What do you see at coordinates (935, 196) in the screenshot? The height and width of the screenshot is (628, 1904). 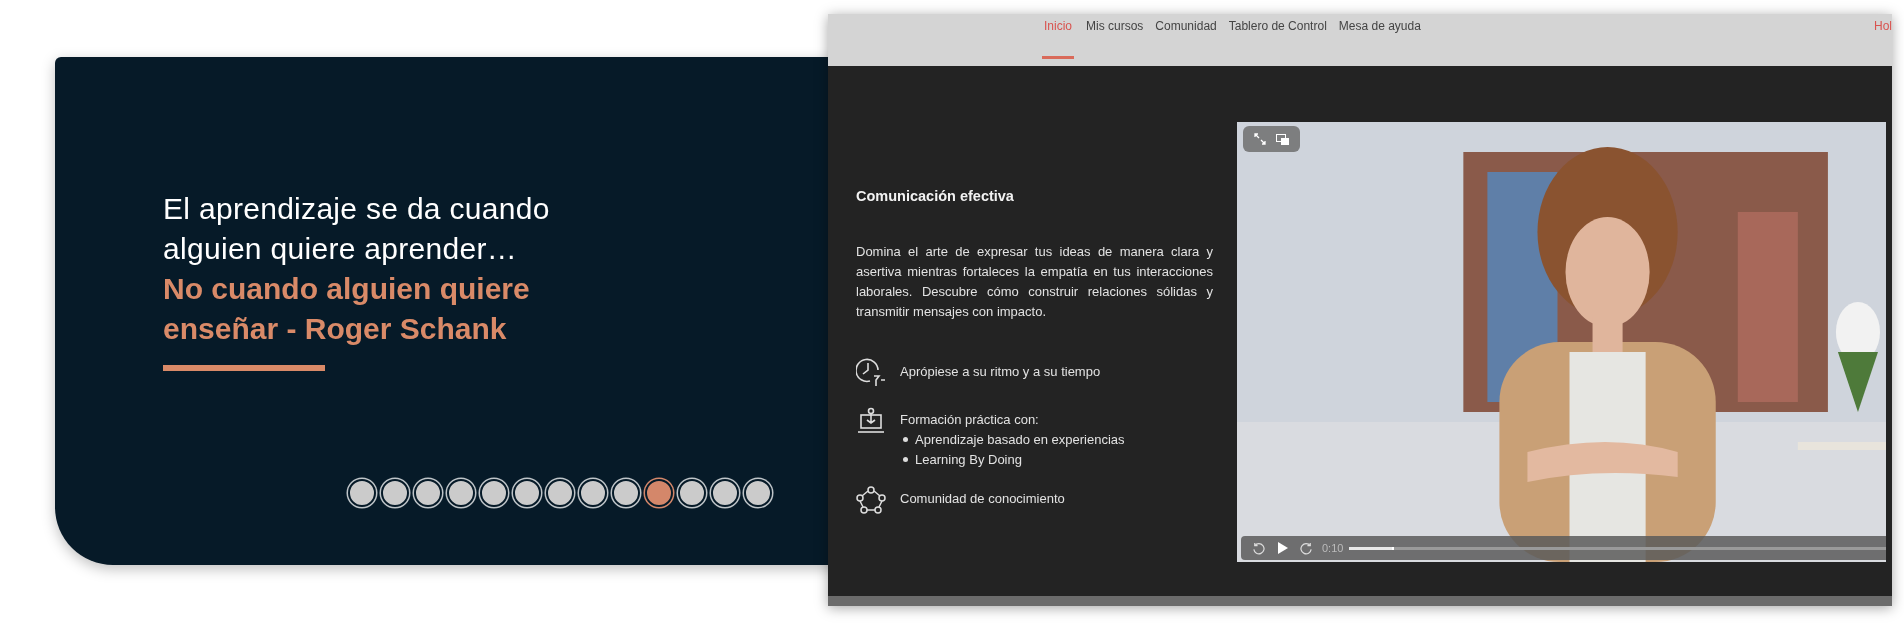 I see `course-title: Comunicación efectiva` at bounding box center [935, 196].